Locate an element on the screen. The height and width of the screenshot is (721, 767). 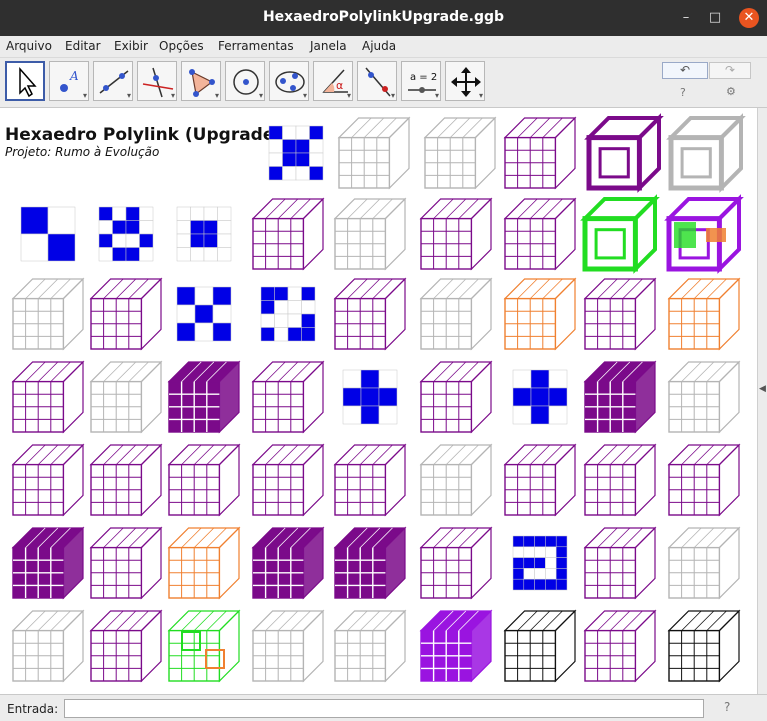
angle-tool-button: α ▾ is located at coordinates (333, 81).